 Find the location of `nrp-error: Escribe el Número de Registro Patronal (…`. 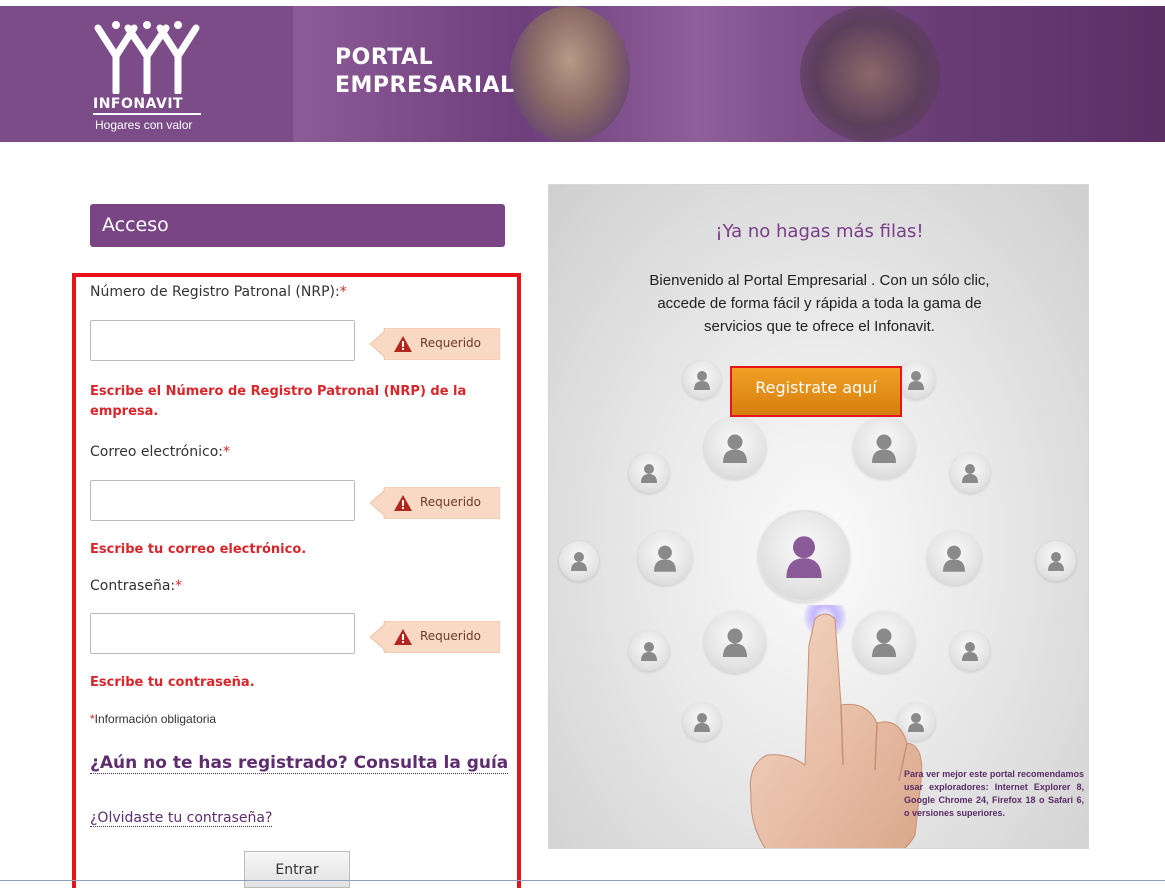

nrp-error: Escribe el Número de Registro Patronal (… is located at coordinates (278, 401).